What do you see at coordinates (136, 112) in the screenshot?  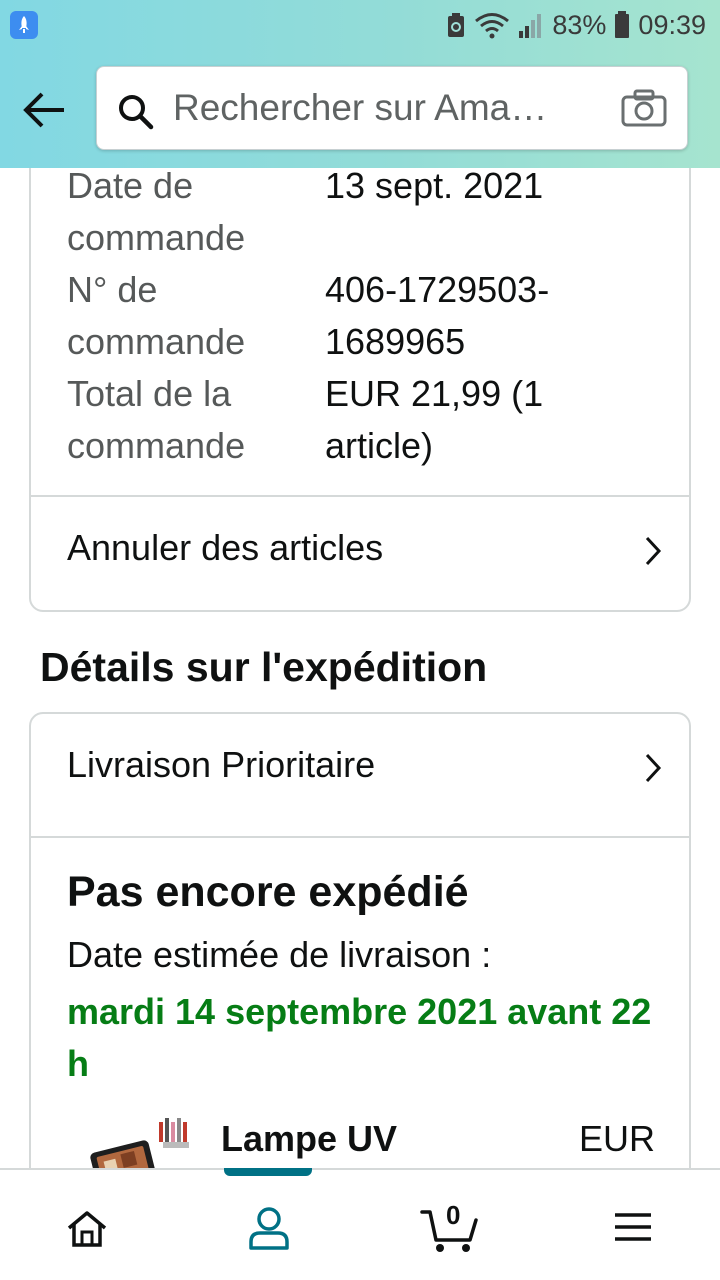 I see `search-icon` at bounding box center [136, 112].